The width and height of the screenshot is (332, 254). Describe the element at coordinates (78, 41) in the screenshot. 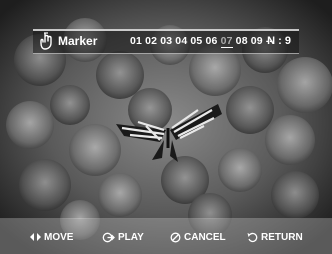

I see `marker-title: Marker` at that location.